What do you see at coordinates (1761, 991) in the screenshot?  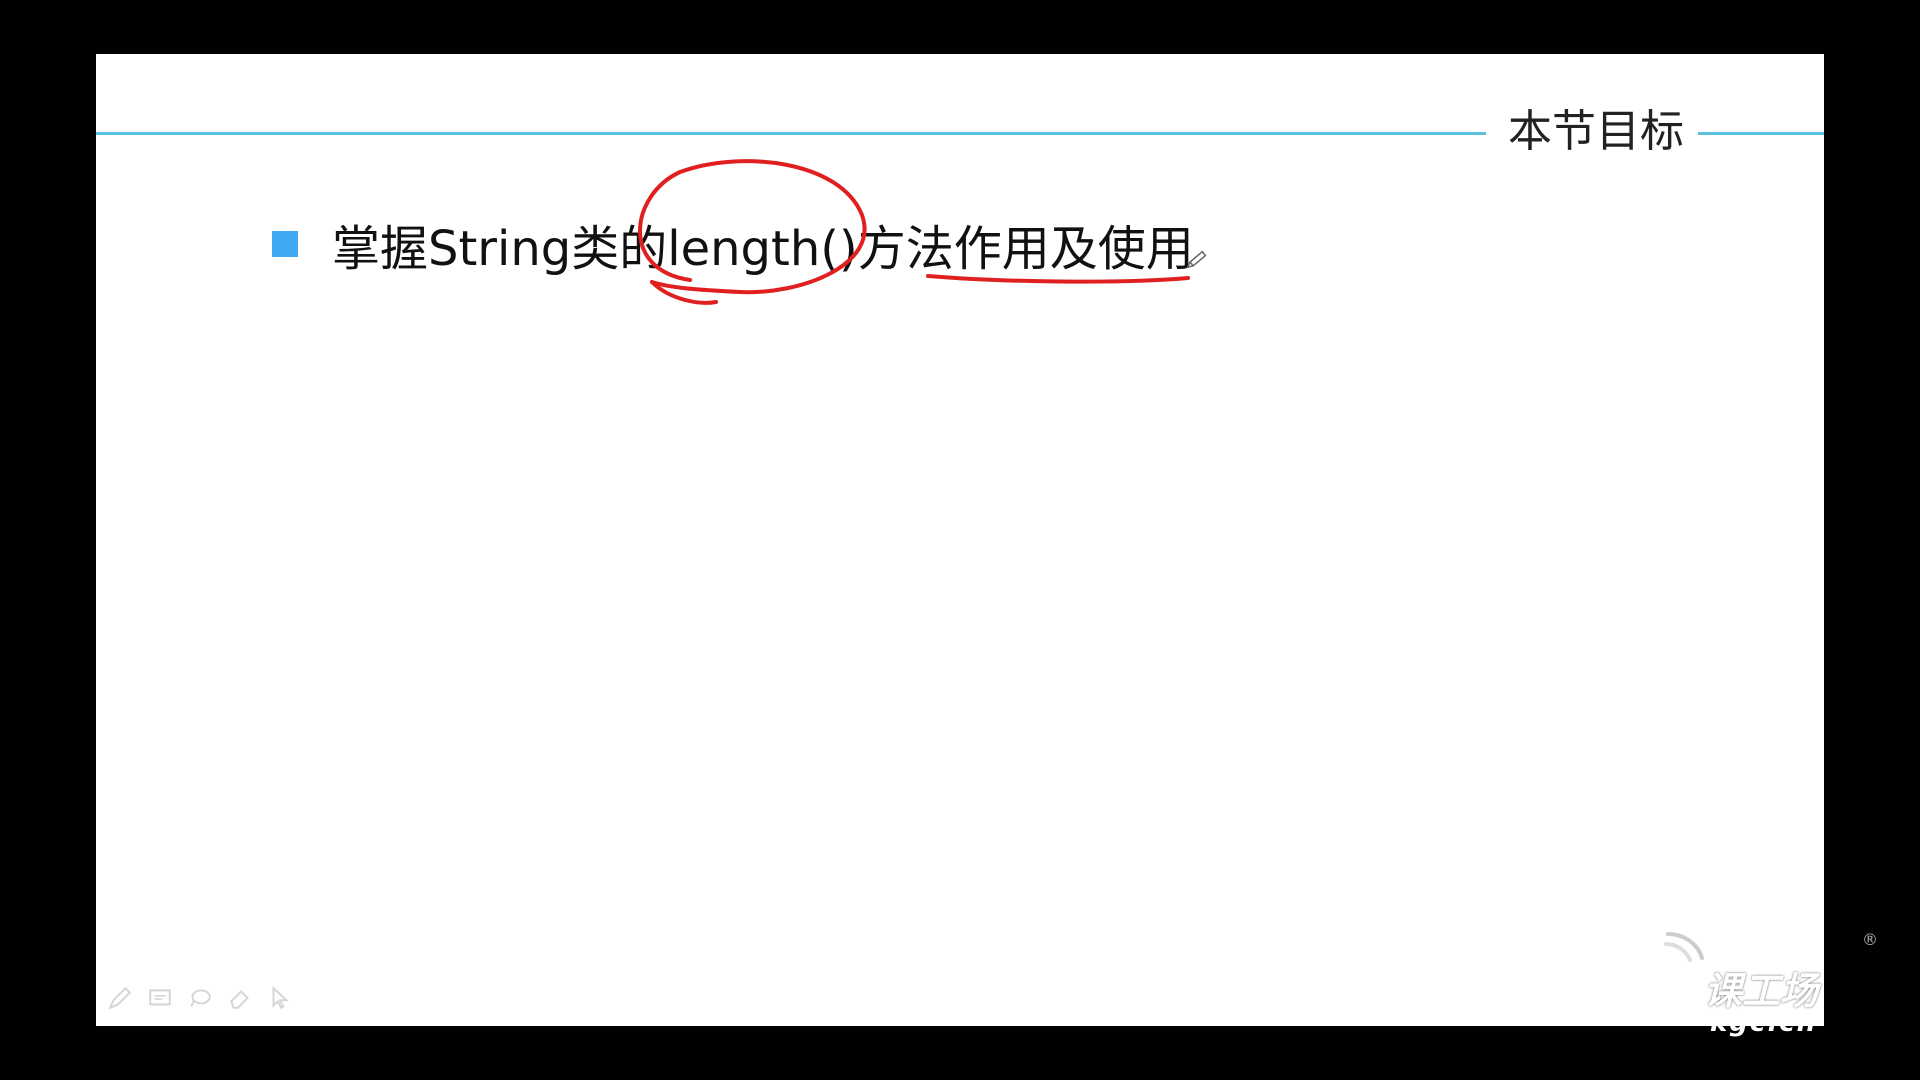 I see `logo-name: 课工场` at bounding box center [1761, 991].